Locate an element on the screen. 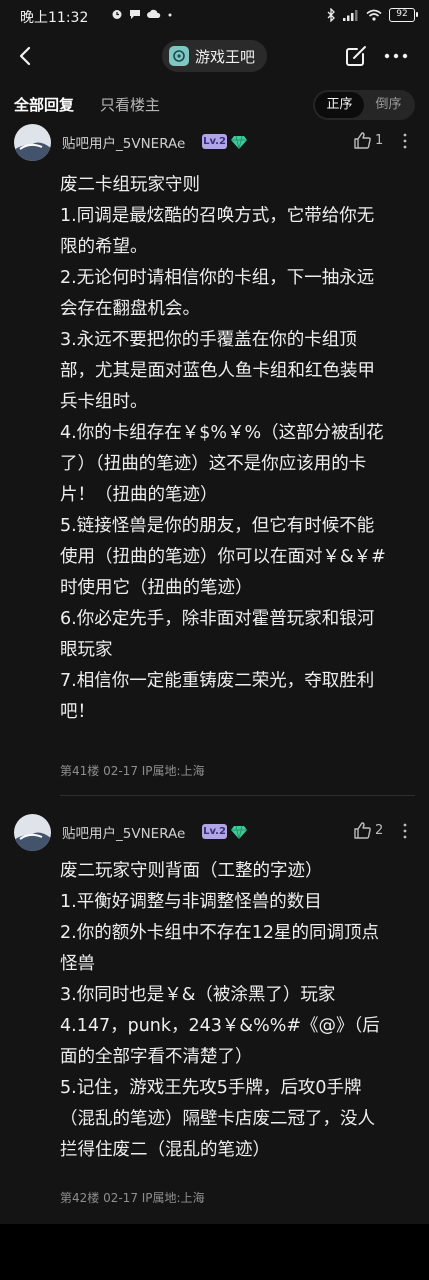  reply-line: 7.相信你一定能重铸废二荣光，夺取胜利吧！ is located at coordinates (217, 696).